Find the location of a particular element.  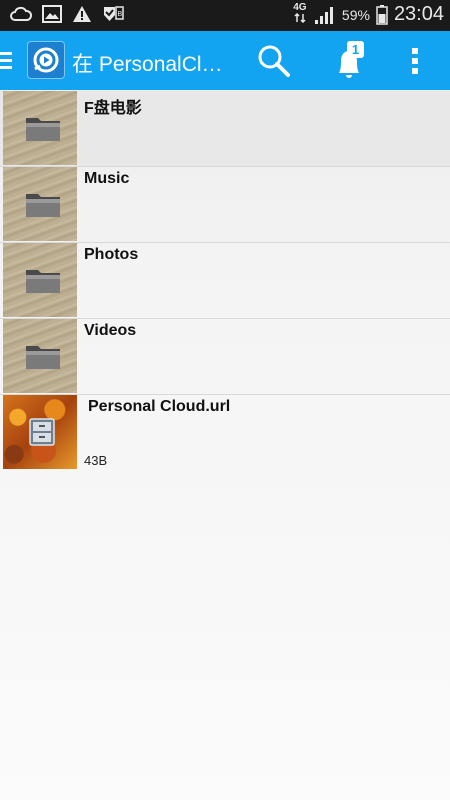

status-right-icons: 4G 59% 23:04 is located at coordinates (368, 14).